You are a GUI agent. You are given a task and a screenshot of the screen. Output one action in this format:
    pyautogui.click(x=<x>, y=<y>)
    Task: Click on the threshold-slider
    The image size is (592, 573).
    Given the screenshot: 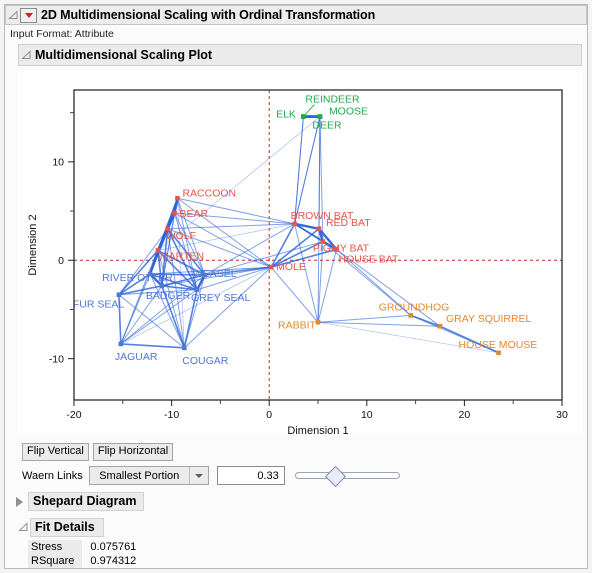 What is the action you would take?
    pyautogui.click(x=347, y=476)
    